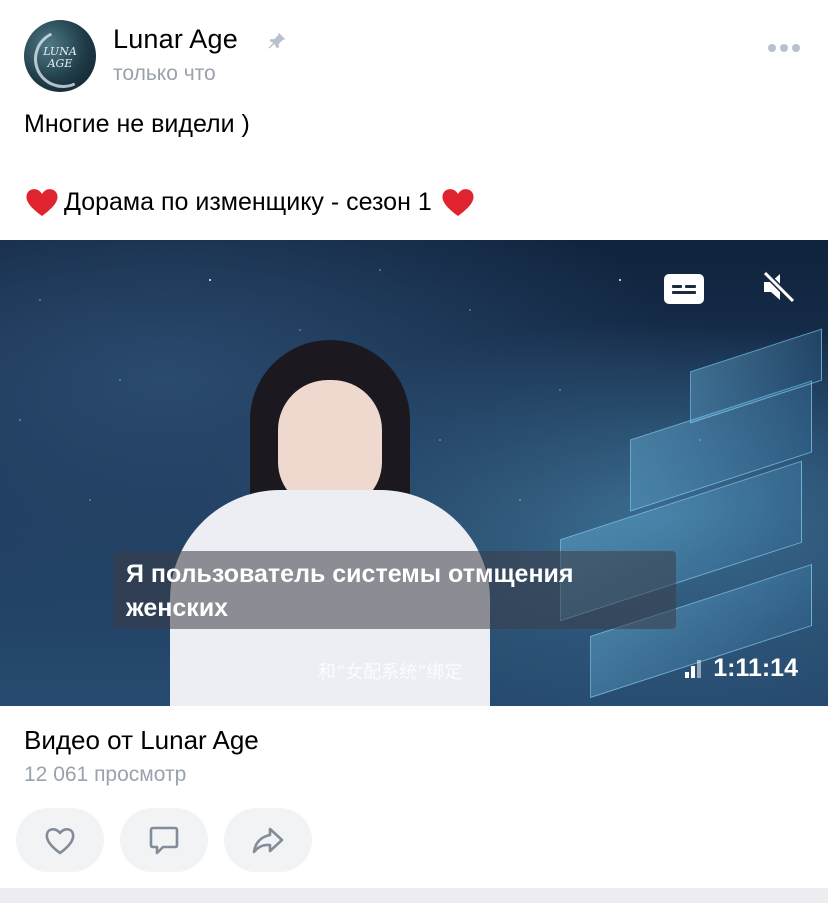  I want to click on video-duration: 1:11:14, so click(741, 668).